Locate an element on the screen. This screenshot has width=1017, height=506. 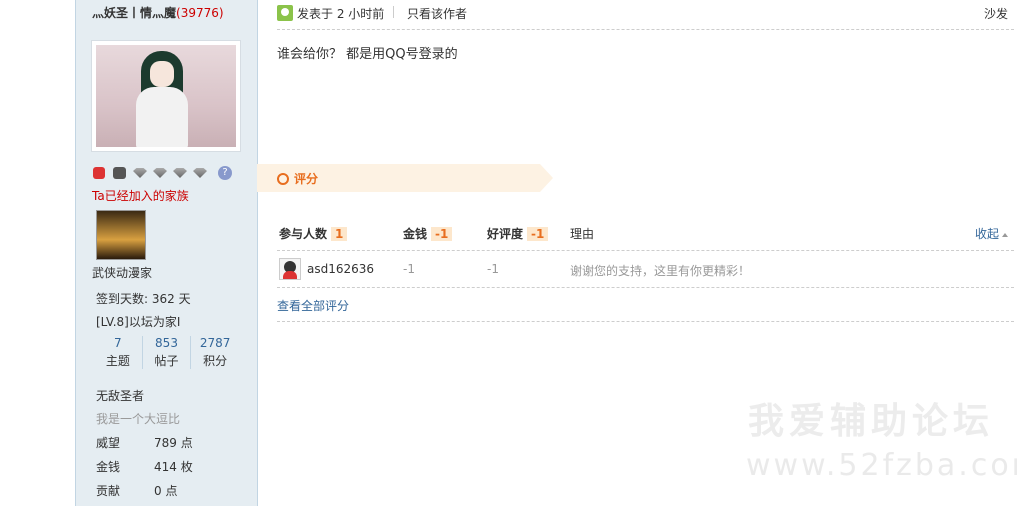
rater-name: asd162636 is located at coordinates (340, 269).